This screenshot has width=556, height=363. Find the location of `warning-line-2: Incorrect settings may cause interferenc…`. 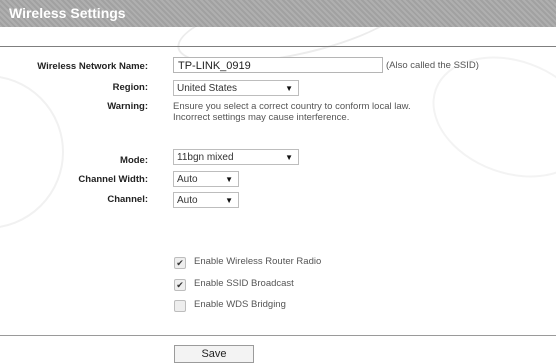

warning-line-2: Incorrect settings may cause interferenc… is located at coordinates (261, 117).